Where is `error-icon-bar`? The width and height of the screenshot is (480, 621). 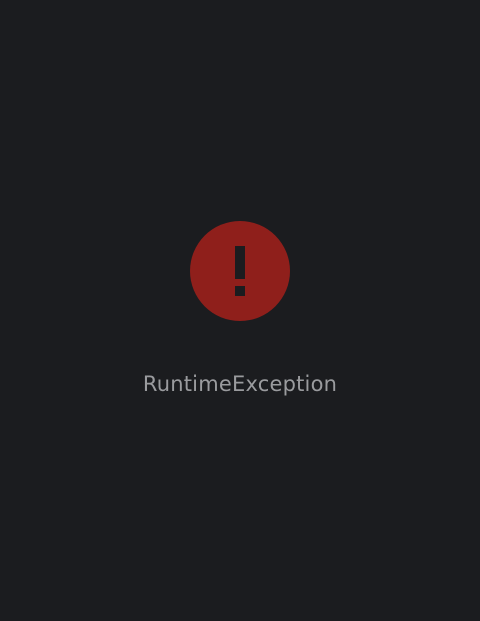 error-icon-bar is located at coordinates (240, 262).